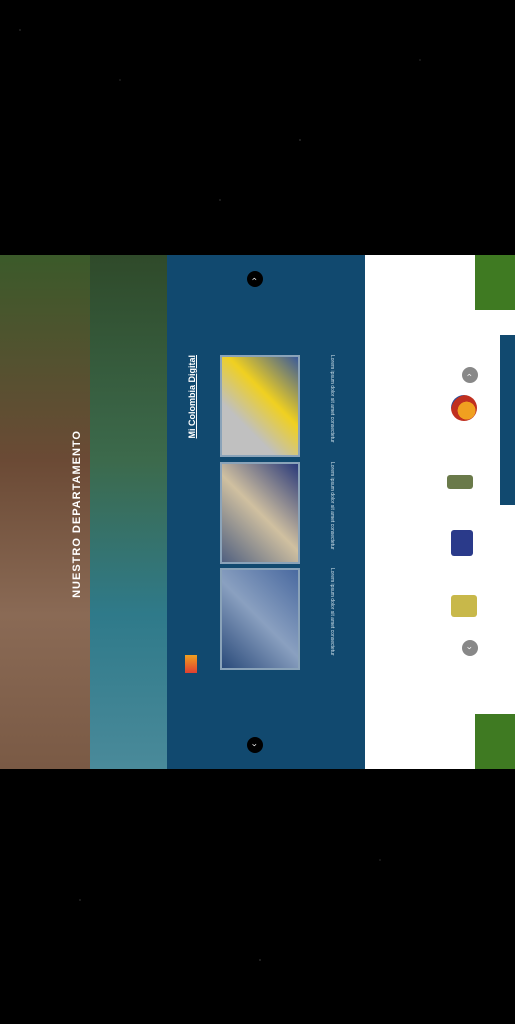 The height and width of the screenshot is (1024, 515). I want to click on section-logo, so click(191, 664).